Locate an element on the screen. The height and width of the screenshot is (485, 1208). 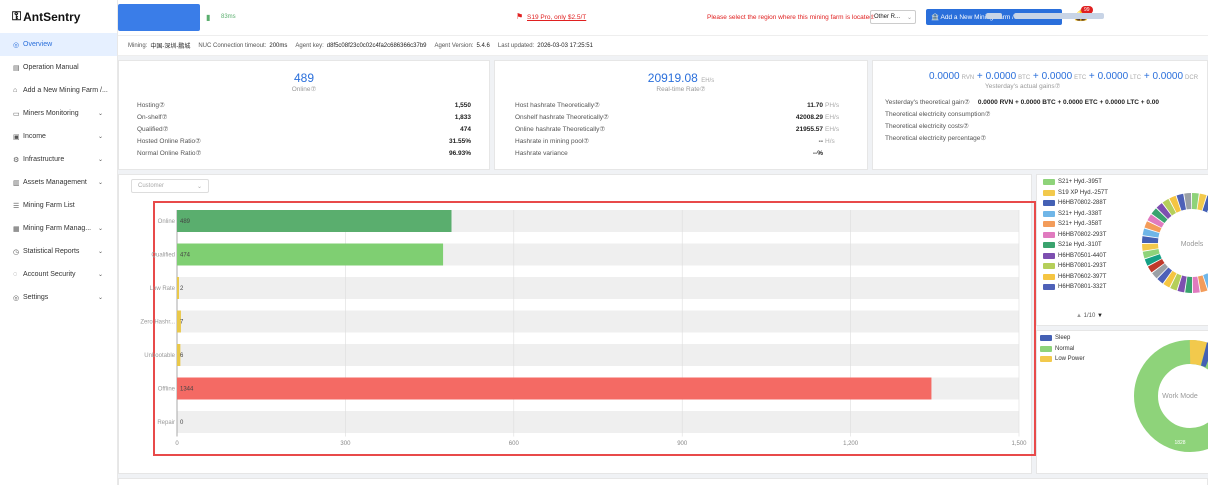
sidebar-item-income: ▣ Income ⌄ is located at coordinates (58, 136).